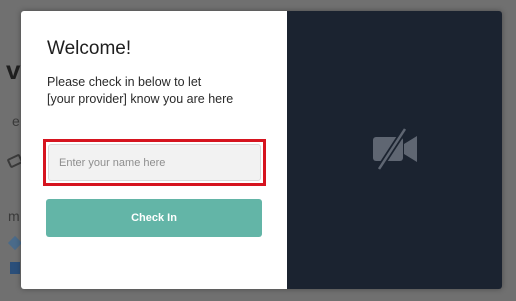  What do you see at coordinates (16, 121) in the screenshot?
I see `background-text-fragment: e` at bounding box center [16, 121].